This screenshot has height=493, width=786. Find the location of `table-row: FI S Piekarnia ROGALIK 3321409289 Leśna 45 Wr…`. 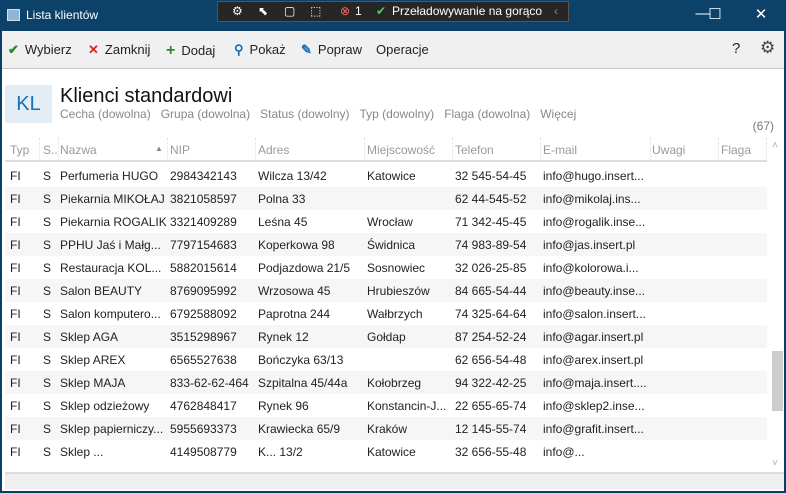

table-row: FI S Piekarnia ROGALIK 3321409289 Leśna 45 Wr… is located at coordinates (386, 221).